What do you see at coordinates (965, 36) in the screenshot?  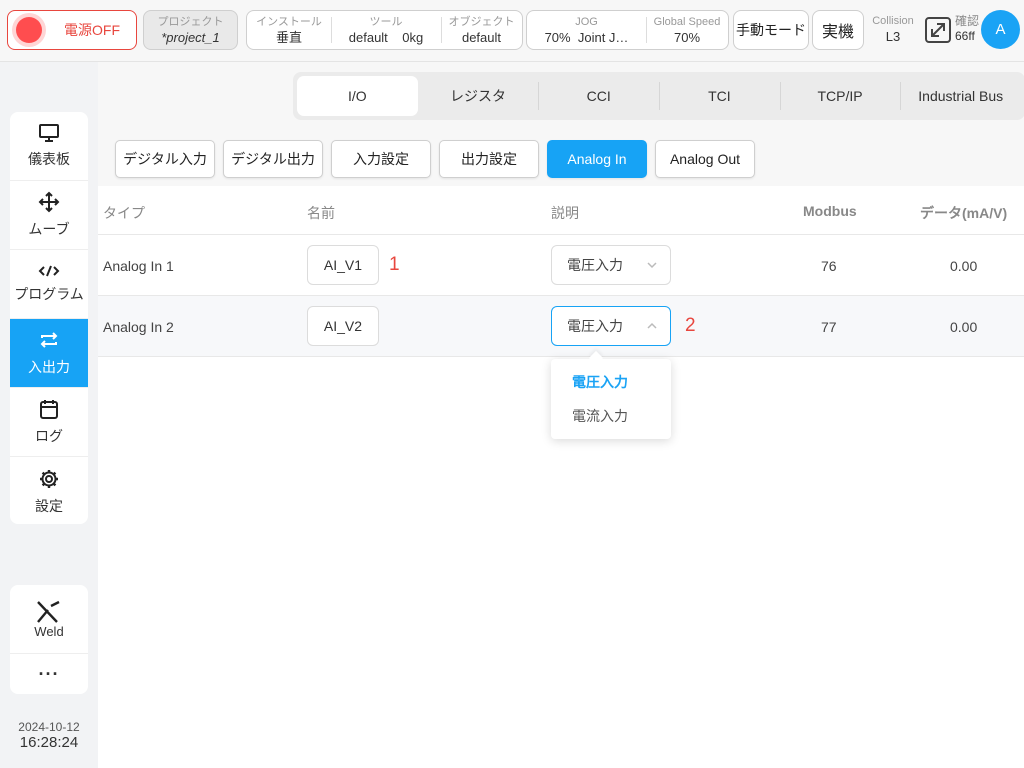 I see `confirm-value: 66ff` at bounding box center [965, 36].